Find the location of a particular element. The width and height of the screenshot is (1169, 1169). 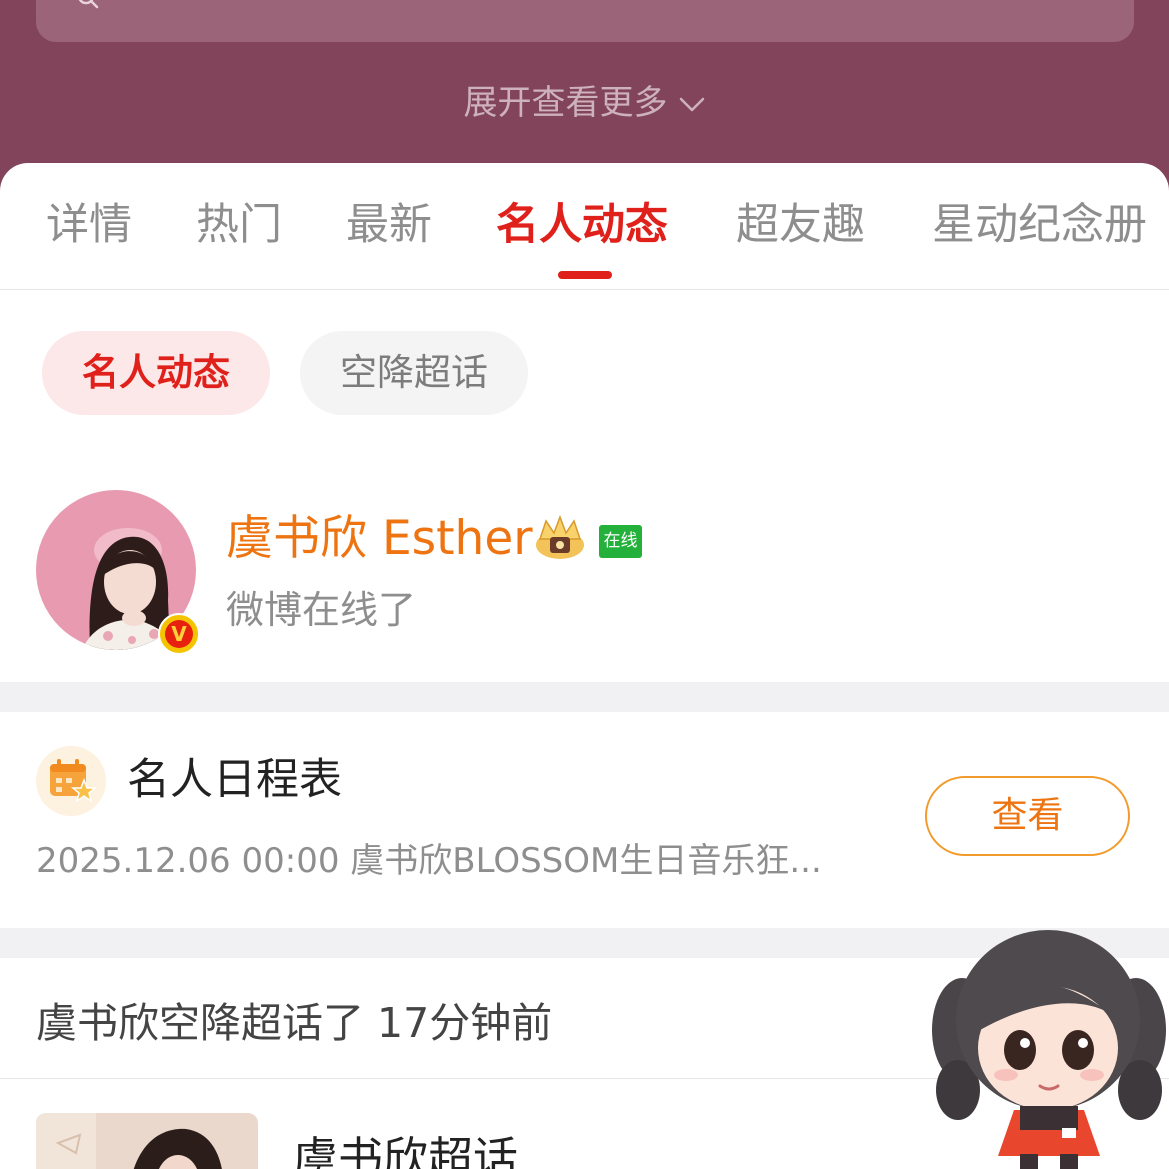

expand-more-link: 展开查看更多 is located at coordinates (584, 103).